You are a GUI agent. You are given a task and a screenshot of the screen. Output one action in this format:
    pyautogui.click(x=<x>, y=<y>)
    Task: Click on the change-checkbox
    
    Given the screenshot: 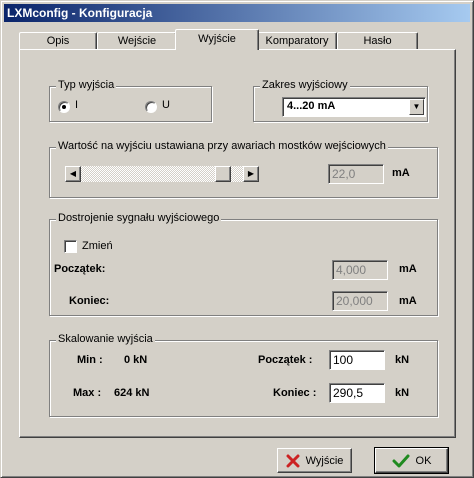 What is the action you would take?
    pyautogui.click(x=70, y=246)
    